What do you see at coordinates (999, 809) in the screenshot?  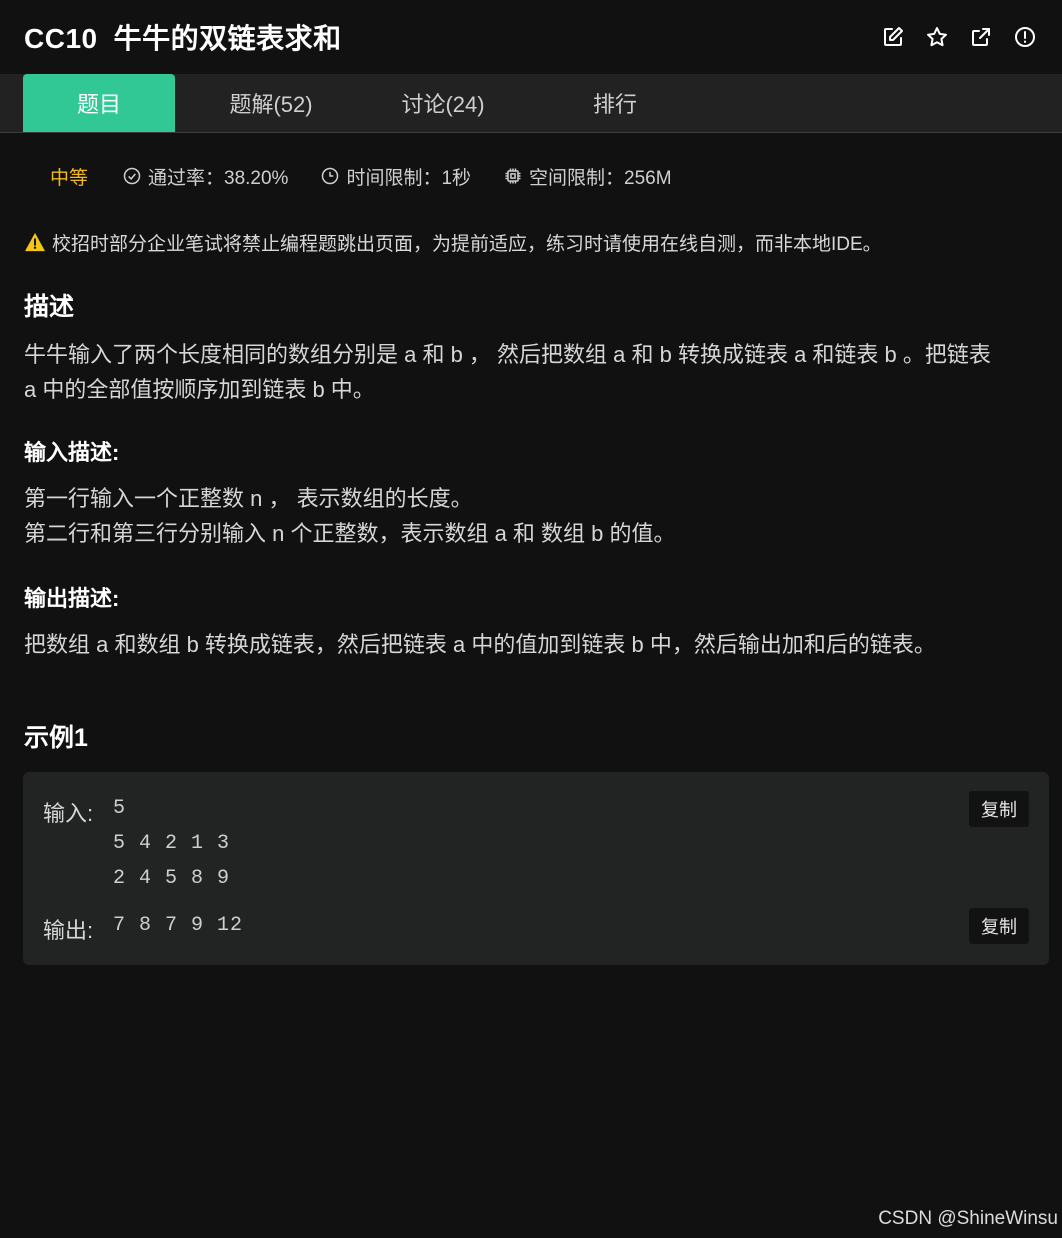 I see `copy-input-button: 复制` at bounding box center [999, 809].